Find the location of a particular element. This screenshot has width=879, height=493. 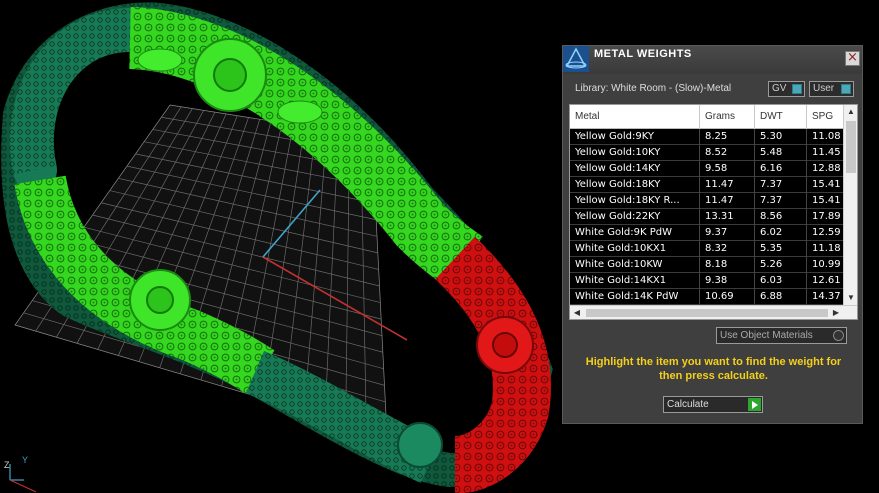

table-row: White Gold:9K PdW 9.37 6.02 12.59 is located at coordinates (706, 233).